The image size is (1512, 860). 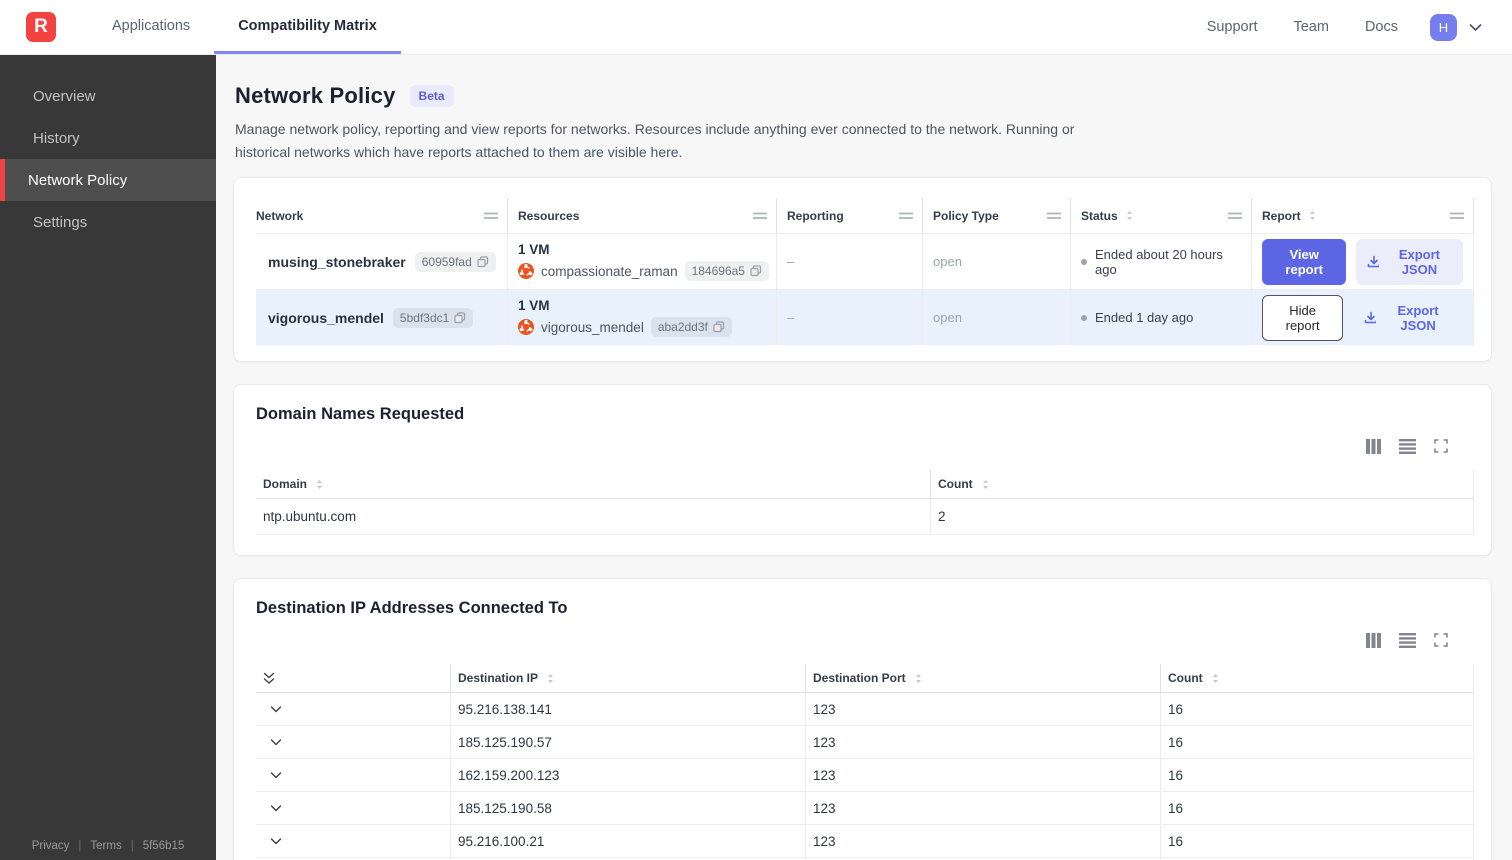 I want to click on column-header-resources: Resources, so click(x=642, y=216).